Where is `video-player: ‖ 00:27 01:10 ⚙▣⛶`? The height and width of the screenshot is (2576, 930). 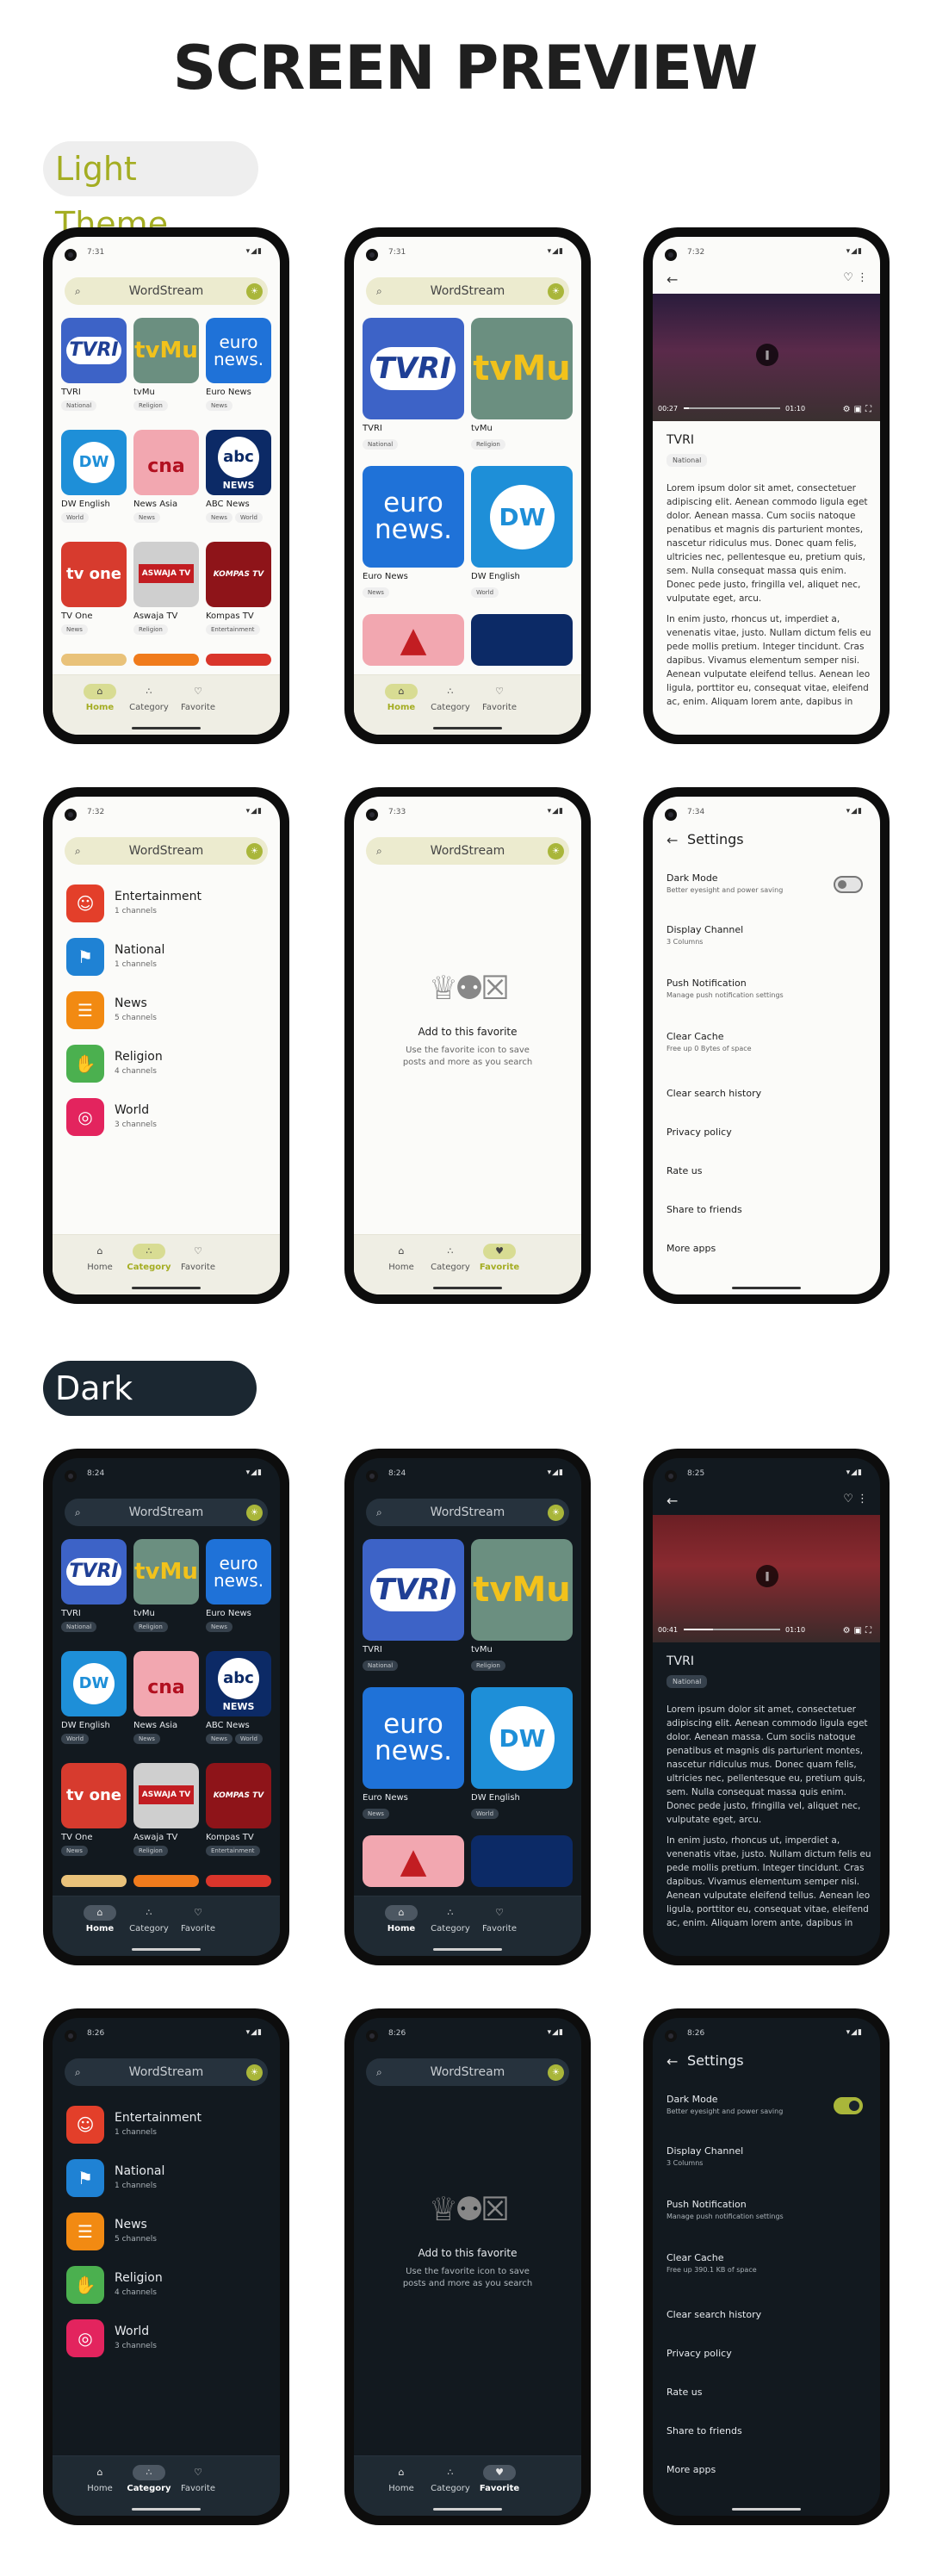
video-player: ‖ 00:27 01:10 ⚙▣⛶ is located at coordinates (767, 358).